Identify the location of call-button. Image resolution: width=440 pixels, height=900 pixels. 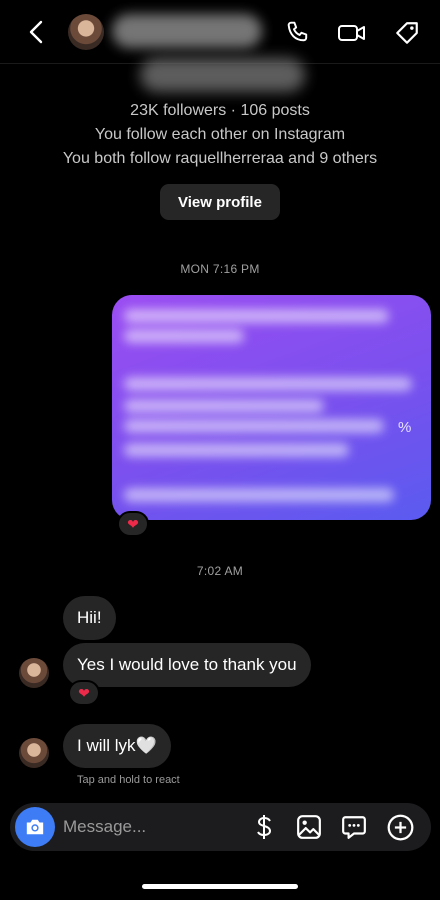
(297, 33).